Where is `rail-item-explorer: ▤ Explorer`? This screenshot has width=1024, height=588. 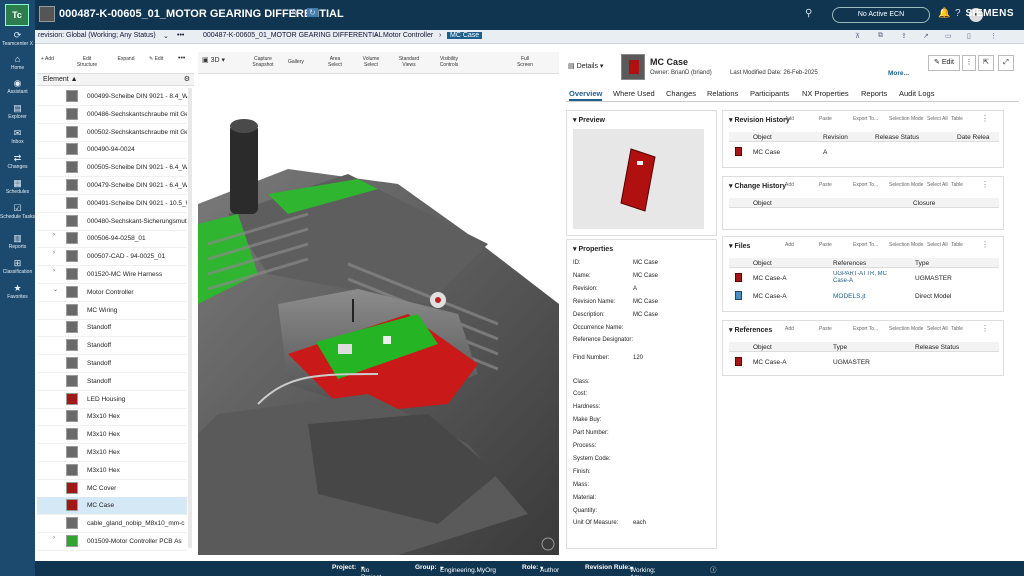
rail-item-explorer: ▤ Explorer is located at coordinates (17, 111).